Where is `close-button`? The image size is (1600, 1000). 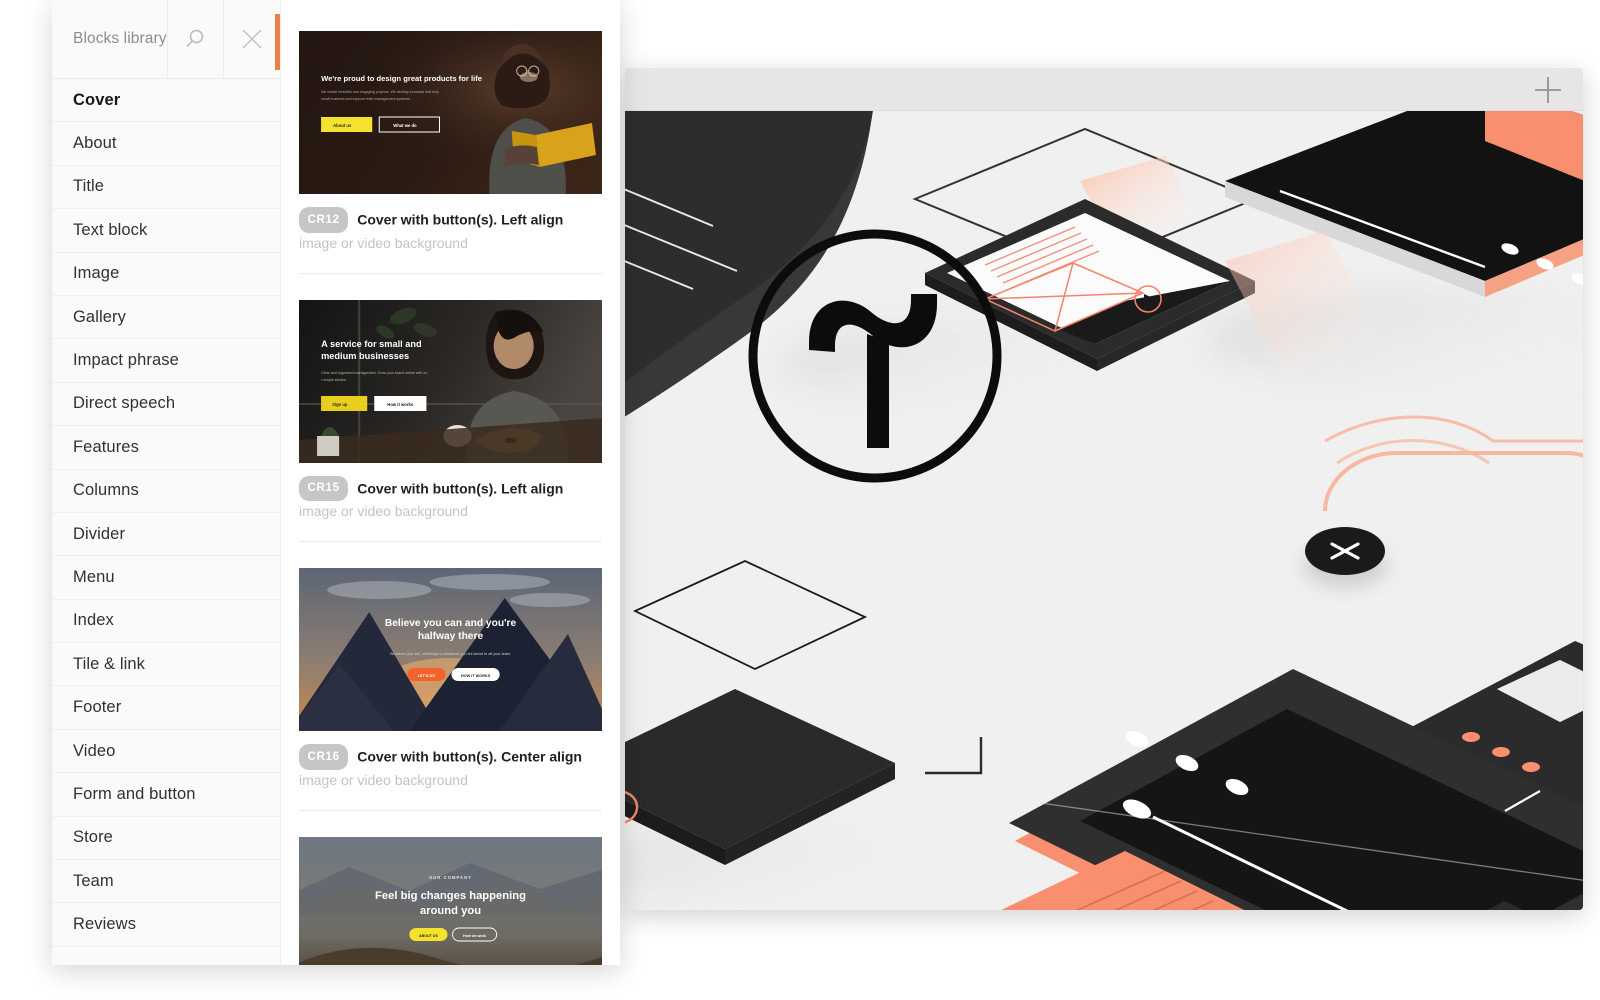
close-button is located at coordinates (251, 39).